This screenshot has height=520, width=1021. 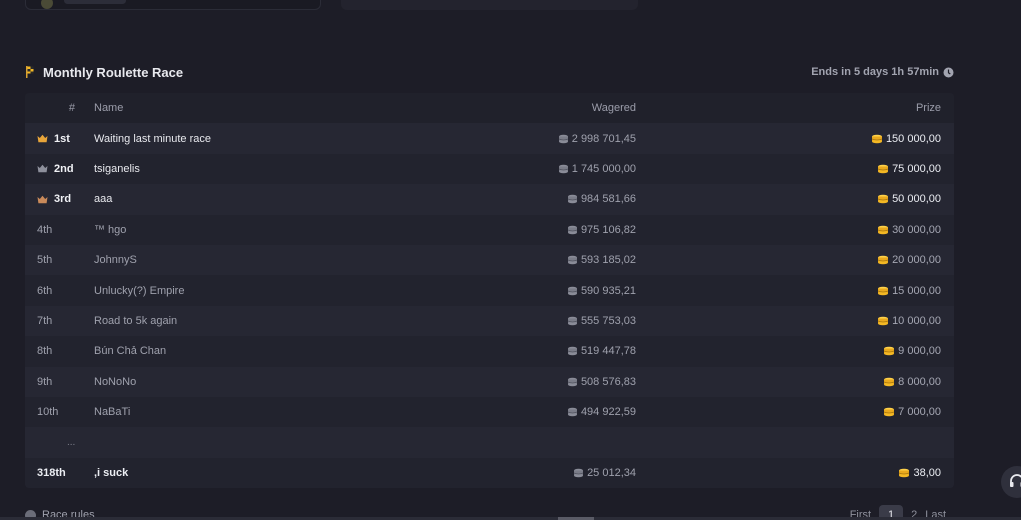 What do you see at coordinates (64, 168) in the screenshot?
I see `rank-label: 2nd` at bounding box center [64, 168].